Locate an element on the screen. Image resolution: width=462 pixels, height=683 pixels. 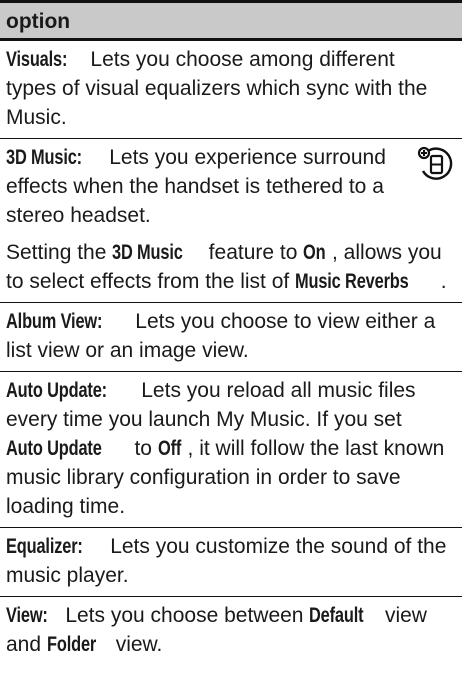
note-d: . is located at coordinates (443, 281).